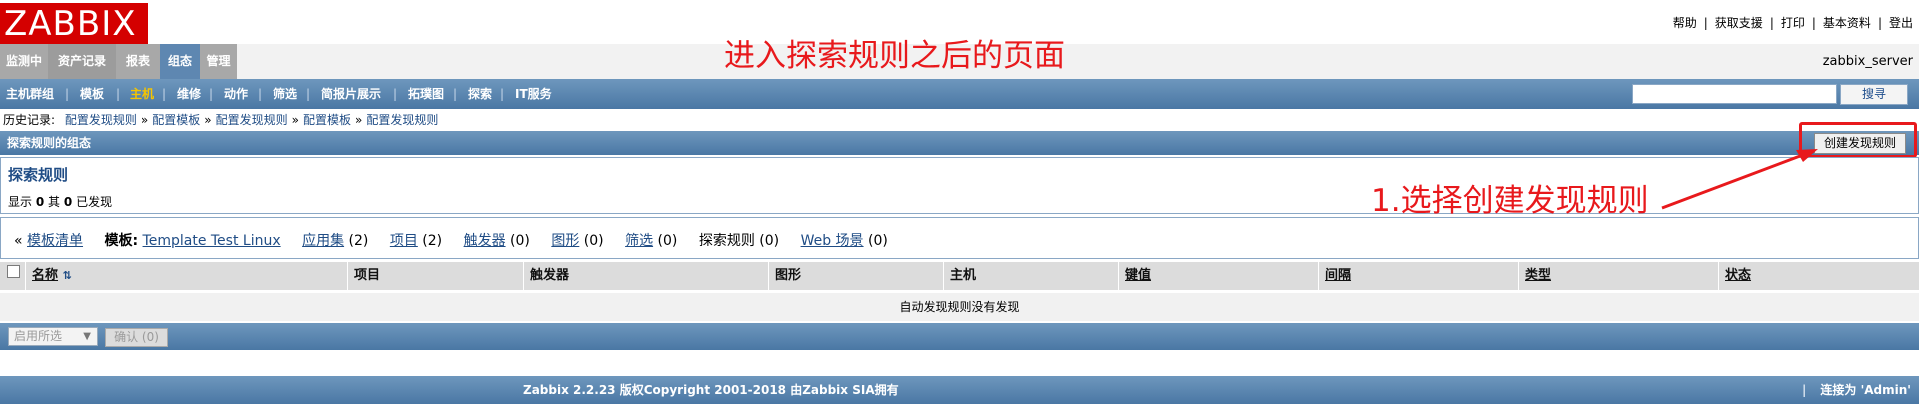 The height and width of the screenshot is (407, 1919). I want to click on sort-name-link: 名称, so click(45, 275).